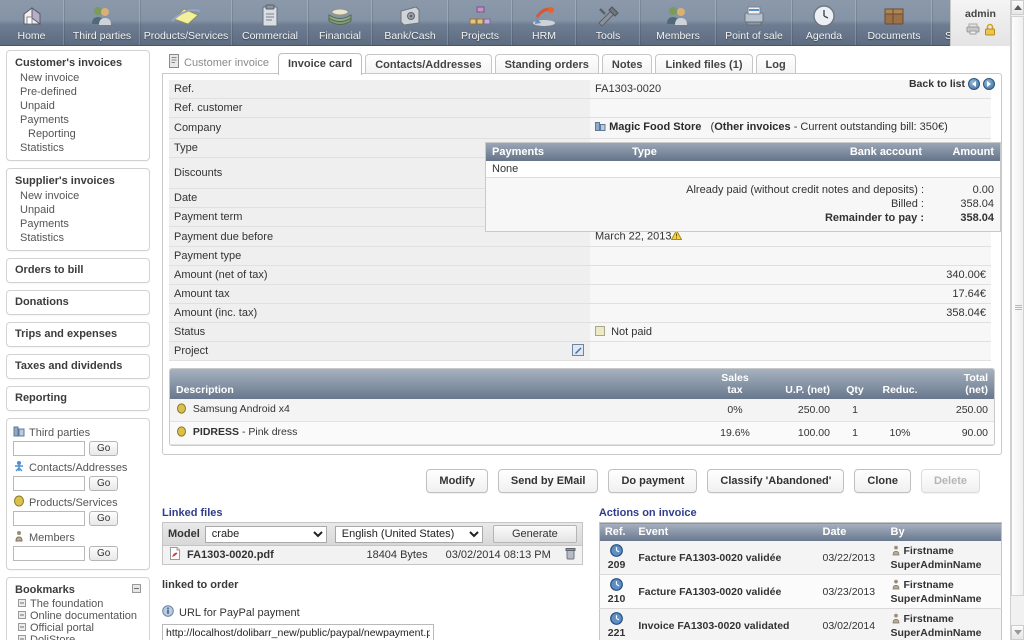 The width and height of the screenshot is (1024, 640). Describe the element at coordinates (704, 64) in the screenshot. I see `tab-linked-files: Linked files (1)` at that location.